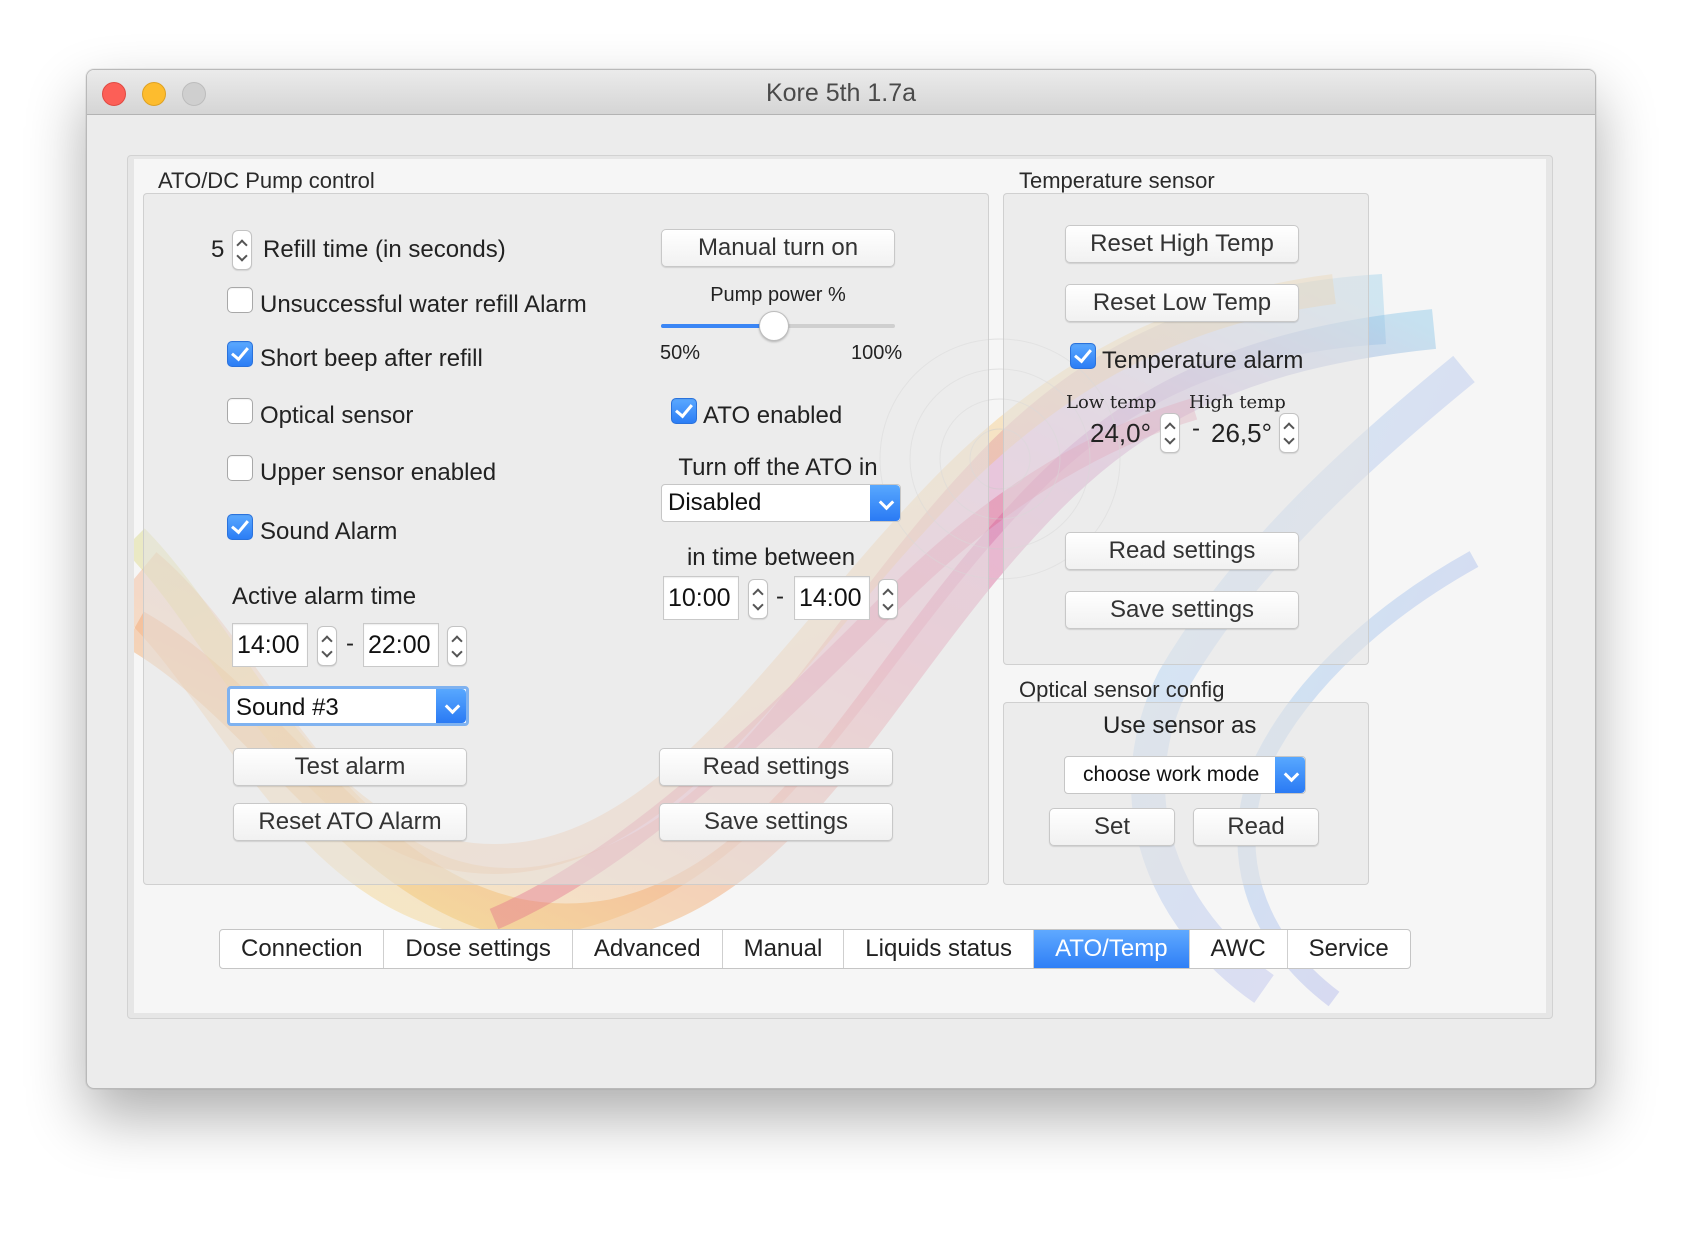 The height and width of the screenshot is (1247, 1702). I want to click on tab-service: Service, so click(1349, 949).